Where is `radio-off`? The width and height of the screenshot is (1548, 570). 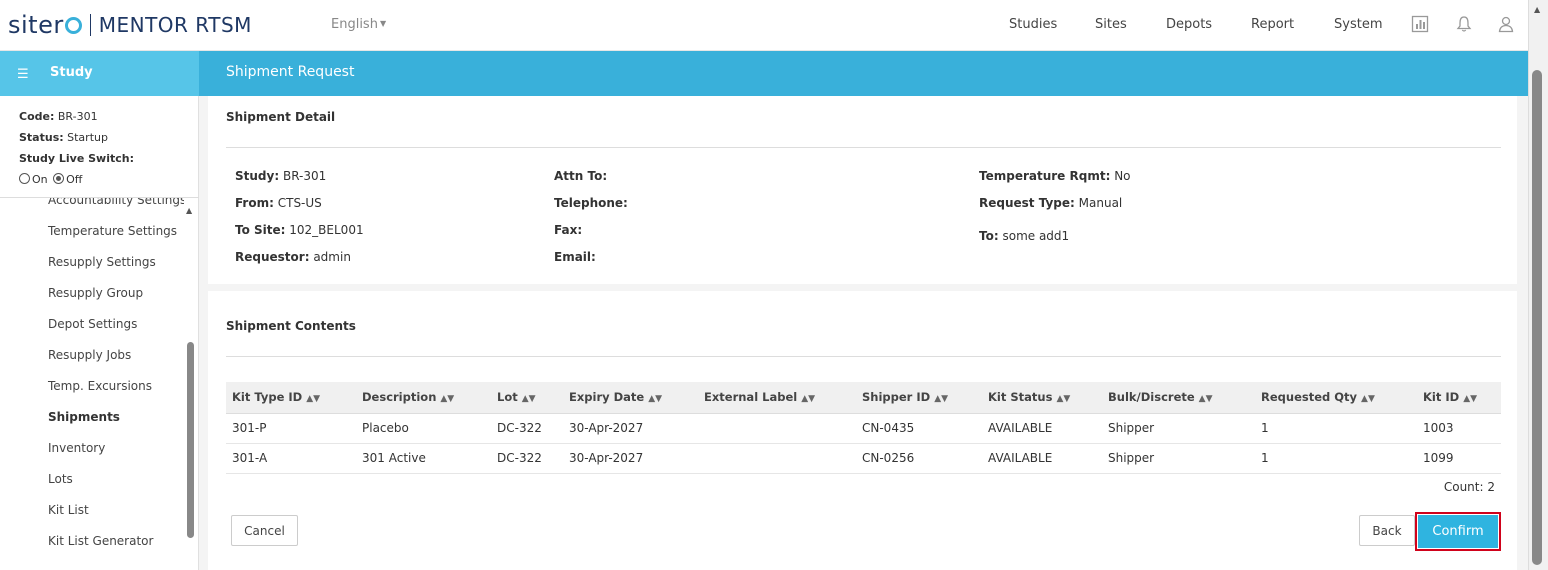
radio-off is located at coordinates (59, 178).